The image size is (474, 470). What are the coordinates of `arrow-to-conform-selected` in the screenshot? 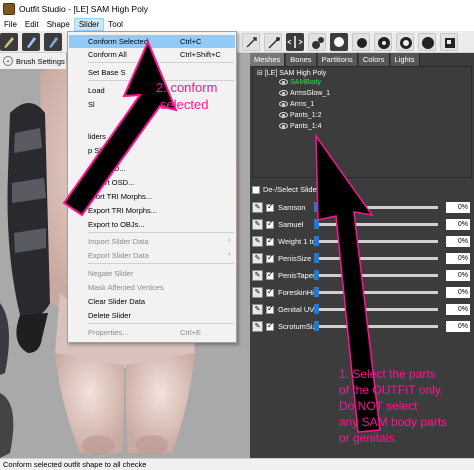 It's located at (120, 128).